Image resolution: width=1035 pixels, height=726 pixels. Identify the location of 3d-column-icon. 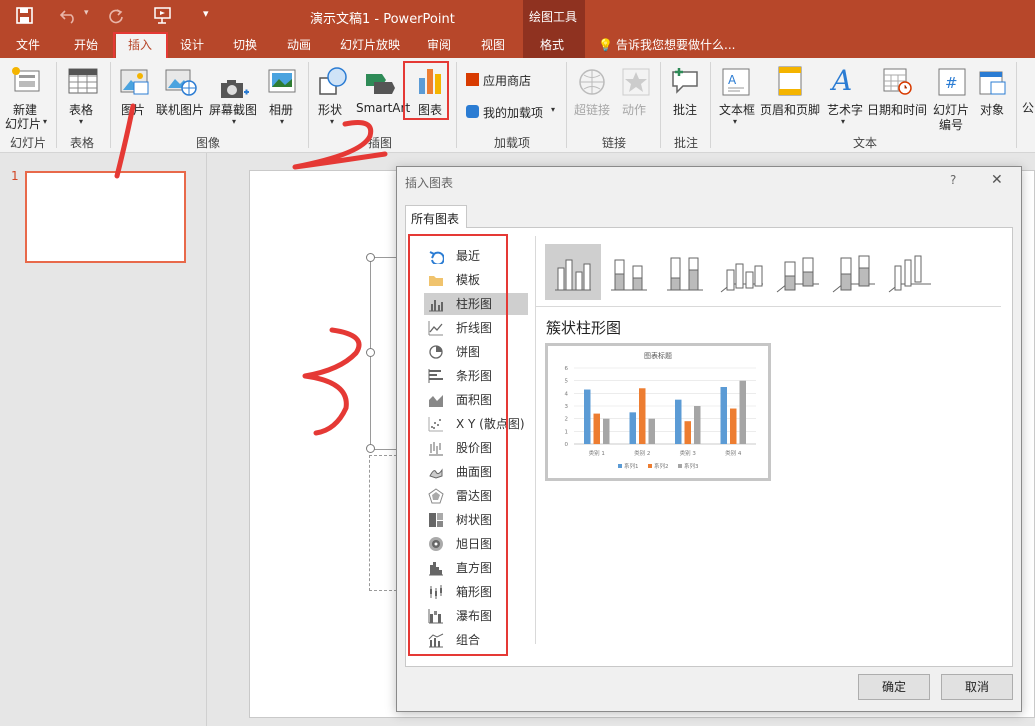
(909, 274).